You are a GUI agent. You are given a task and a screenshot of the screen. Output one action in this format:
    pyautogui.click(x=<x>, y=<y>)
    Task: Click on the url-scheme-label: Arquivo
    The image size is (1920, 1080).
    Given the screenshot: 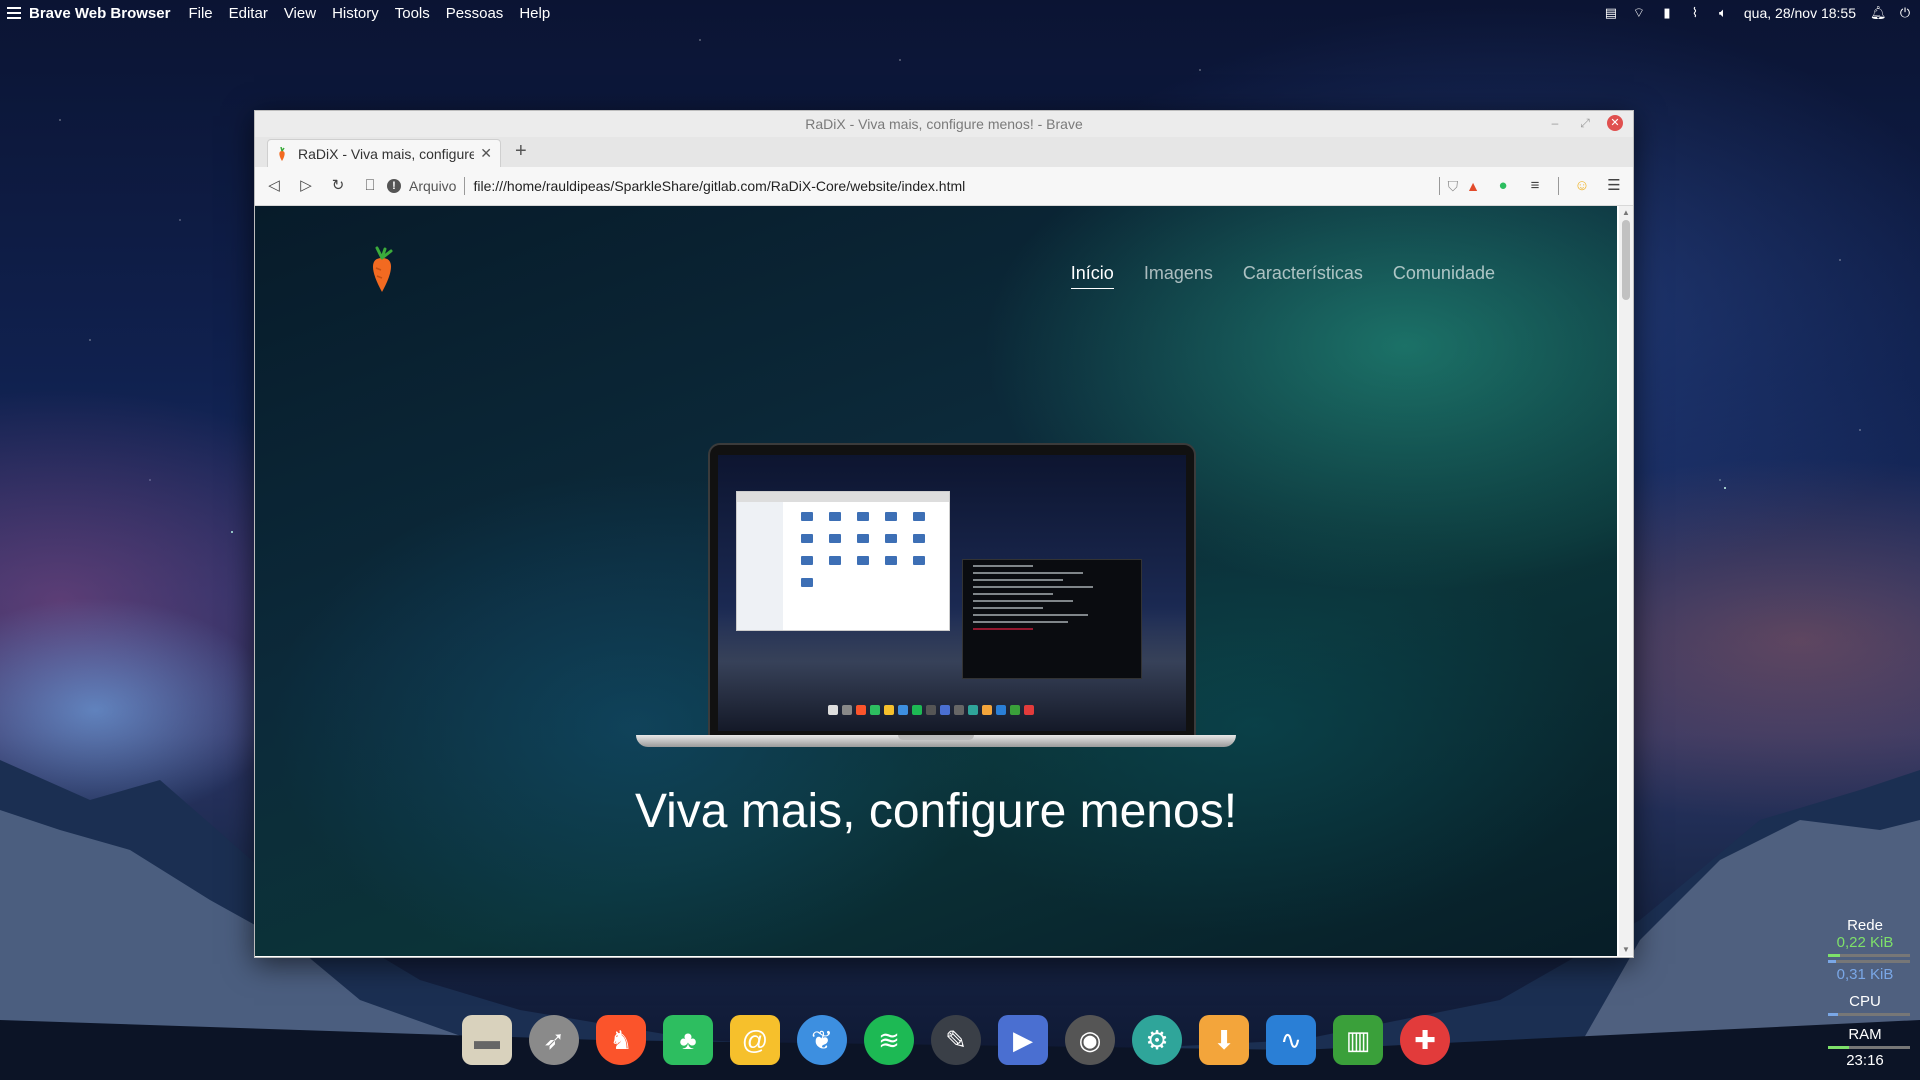 What is the action you would take?
    pyautogui.click(x=433, y=186)
    